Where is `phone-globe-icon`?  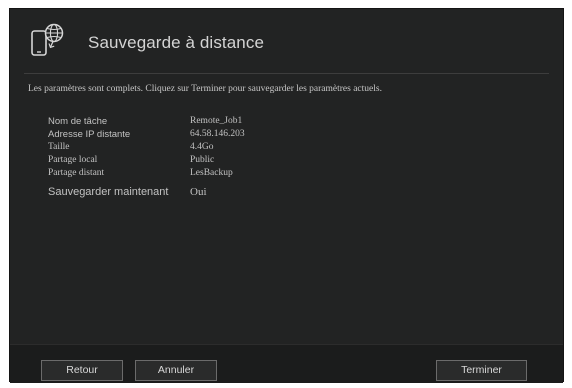
phone-globe-icon is located at coordinates (47, 39).